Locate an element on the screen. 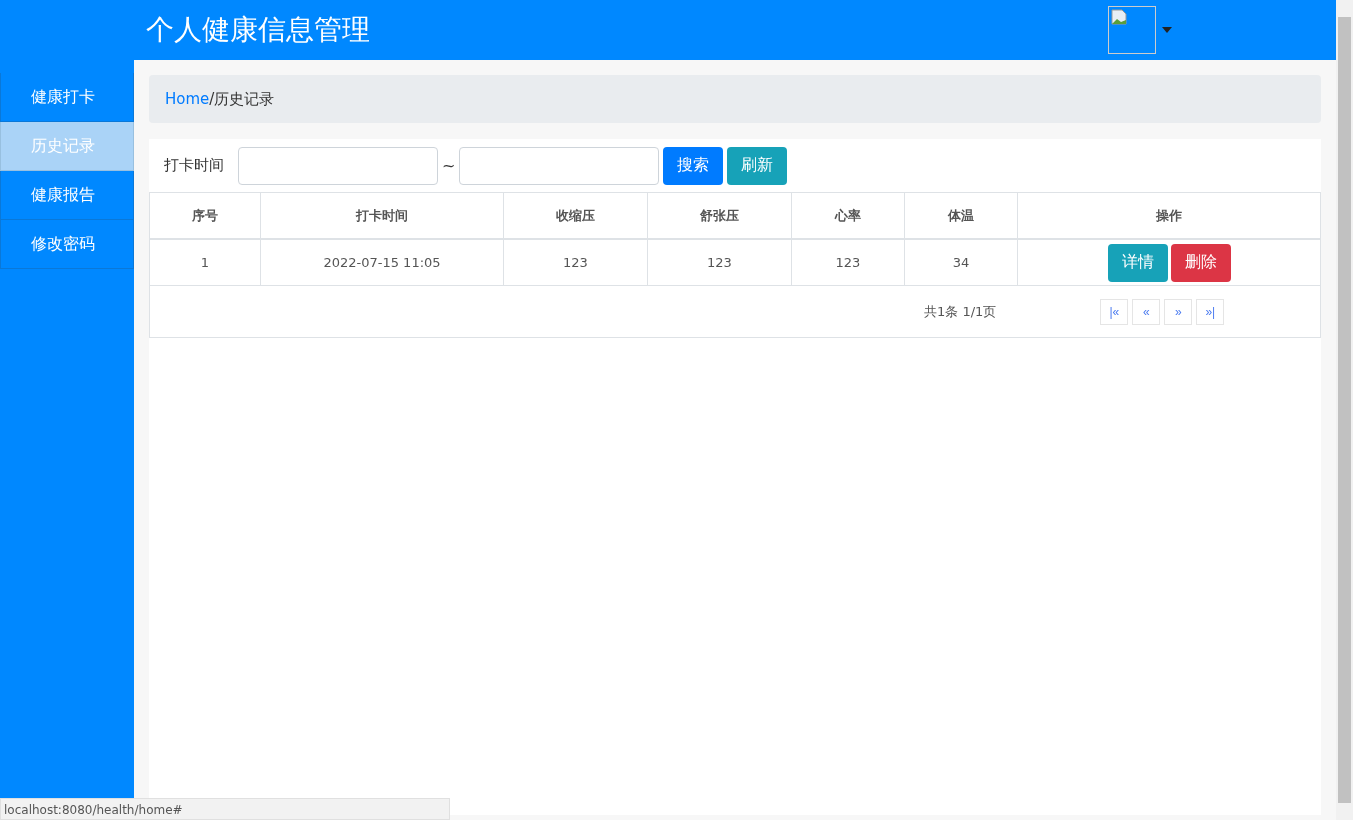 The image size is (1353, 820). status-url: localhost:8080/health/home# is located at coordinates (93, 810).